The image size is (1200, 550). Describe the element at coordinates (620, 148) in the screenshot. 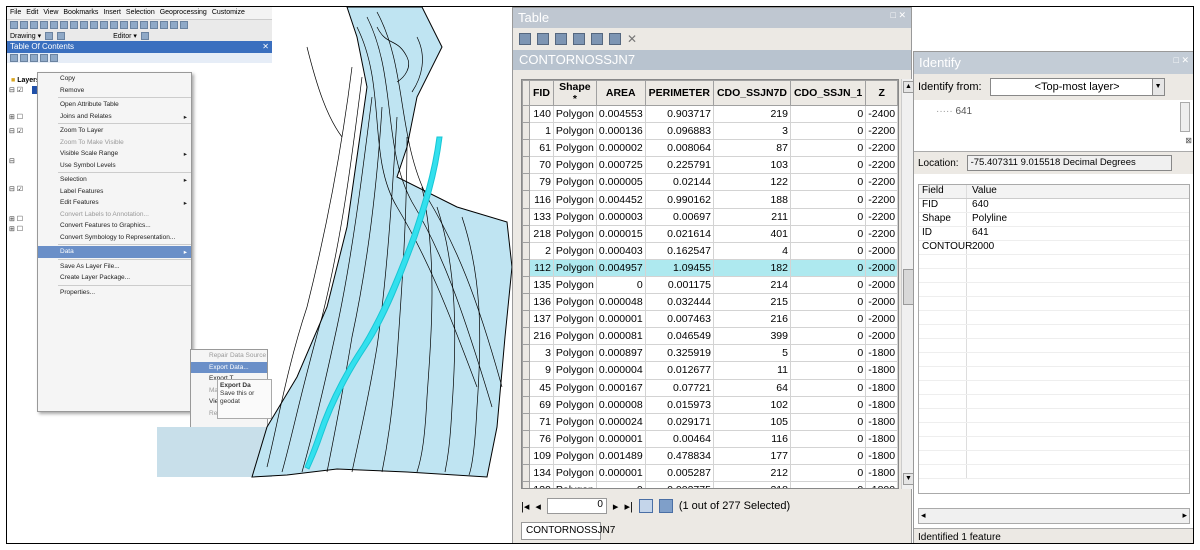

I see `cell-area: 0.000002` at that location.